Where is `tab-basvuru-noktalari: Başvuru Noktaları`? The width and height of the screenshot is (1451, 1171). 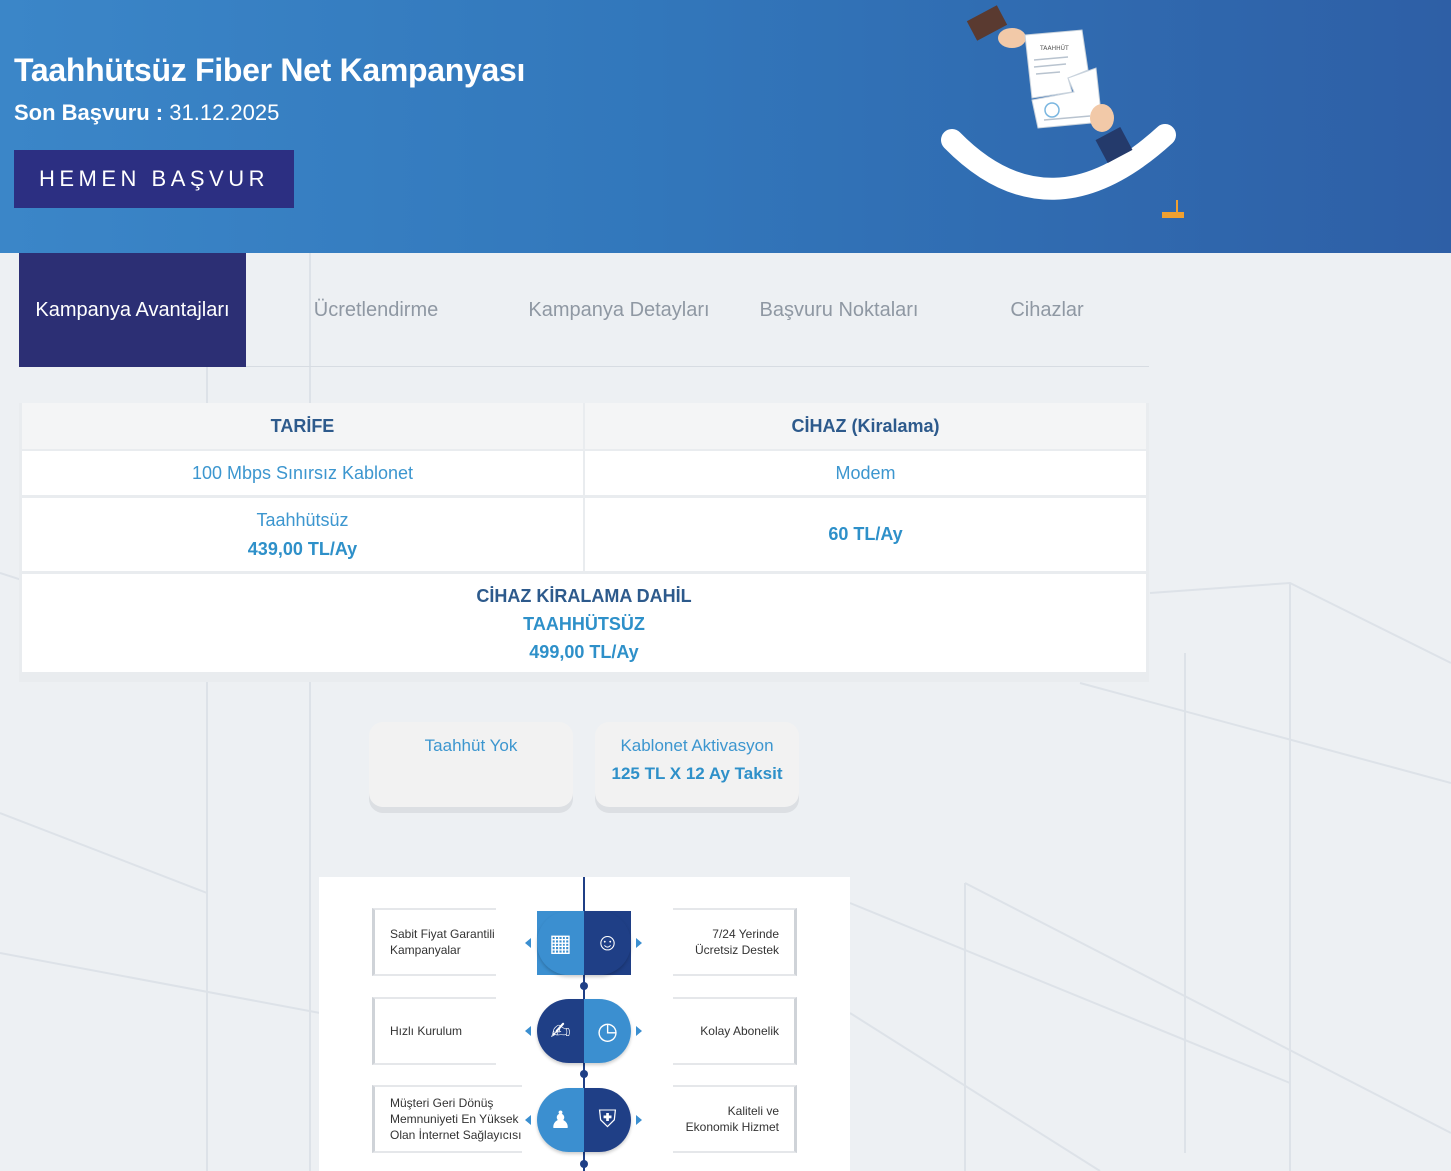
tab-basvuru-noktalari: Başvuru Noktaları is located at coordinates (839, 310).